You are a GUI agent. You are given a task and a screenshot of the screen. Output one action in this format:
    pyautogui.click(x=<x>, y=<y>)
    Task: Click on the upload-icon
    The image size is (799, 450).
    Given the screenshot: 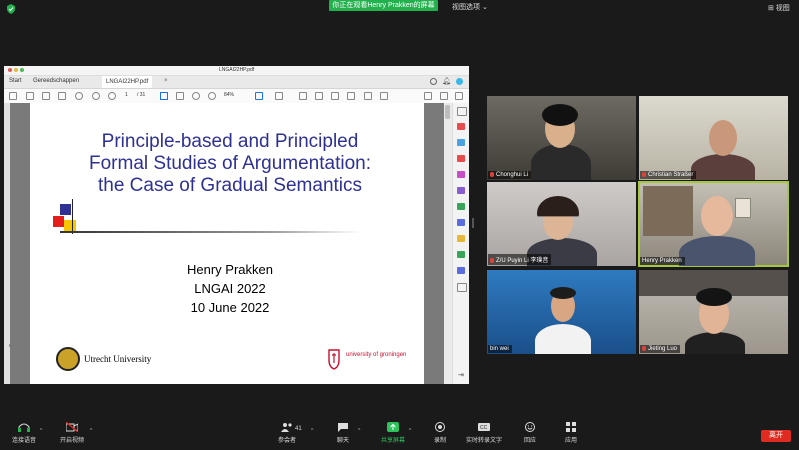 What is the action you would take?
    pyautogui.click(x=46, y=96)
    